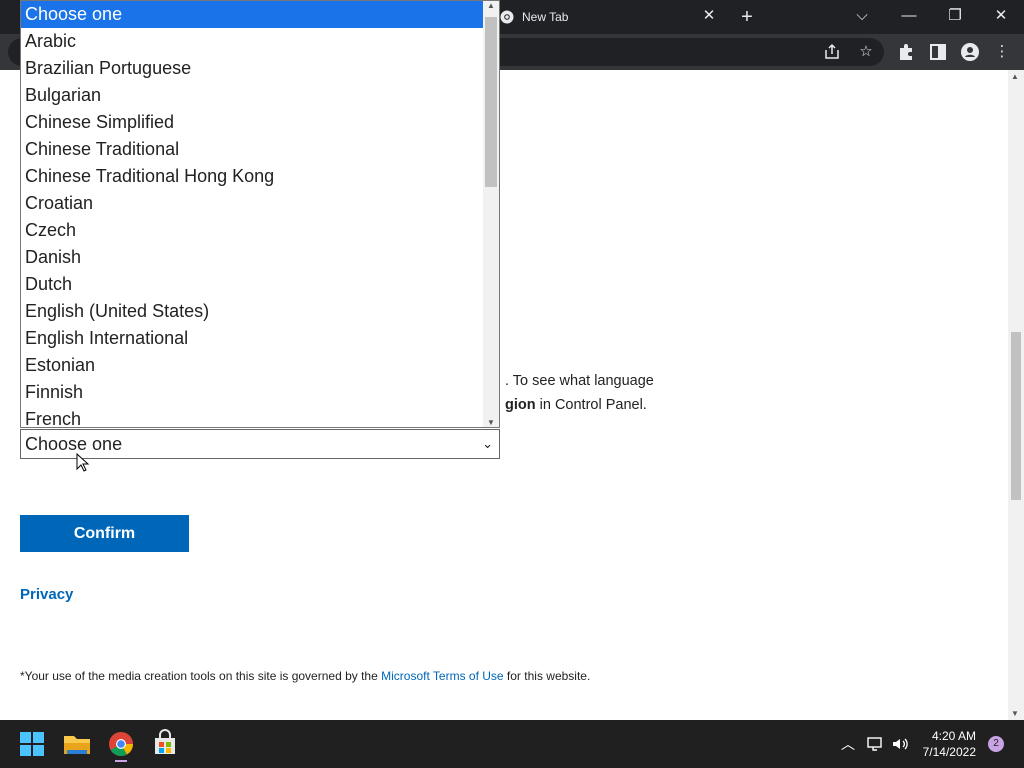 This screenshot has width=1024, height=768. What do you see at coordinates (996, 744) in the screenshot?
I see `notification-badge: 2` at bounding box center [996, 744].